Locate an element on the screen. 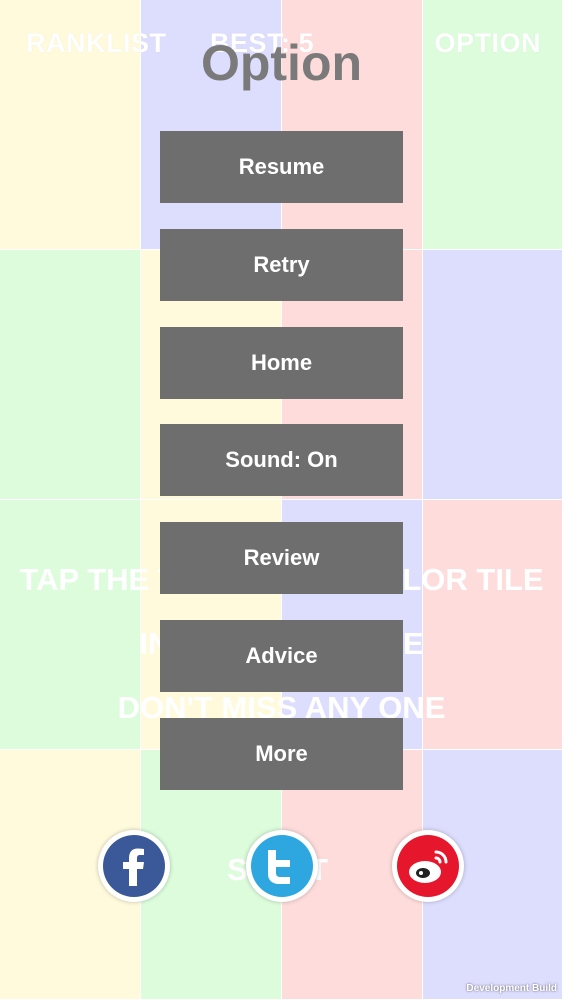 This screenshot has width=563, height=1000. twitter-icon is located at coordinates (282, 866).